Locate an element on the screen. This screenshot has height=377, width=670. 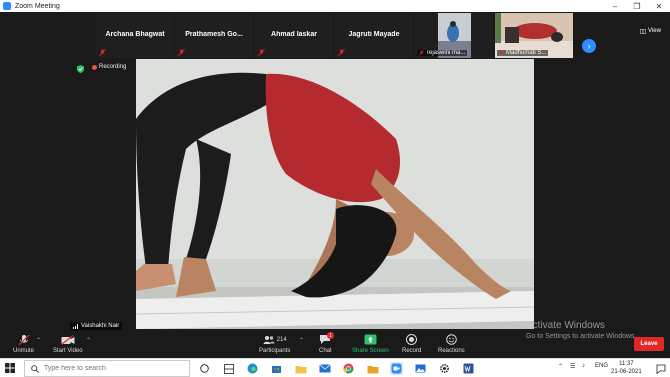
clock-time: 11:37 is located at coordinates (626, 364).